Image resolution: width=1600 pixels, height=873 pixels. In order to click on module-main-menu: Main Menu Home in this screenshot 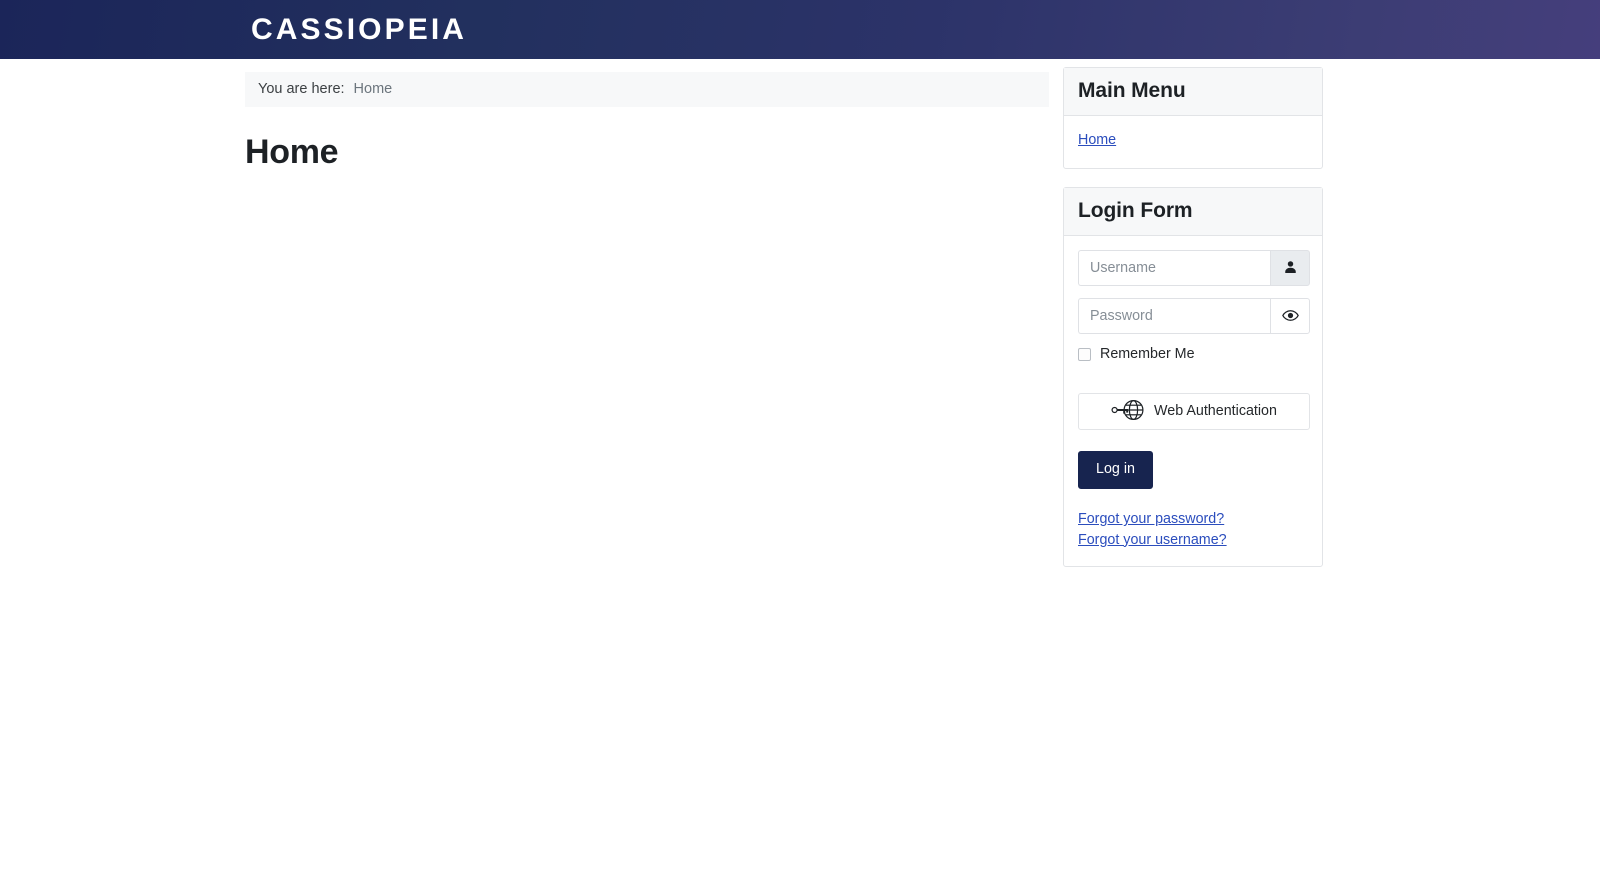, I will do `click(1193, 118)`.